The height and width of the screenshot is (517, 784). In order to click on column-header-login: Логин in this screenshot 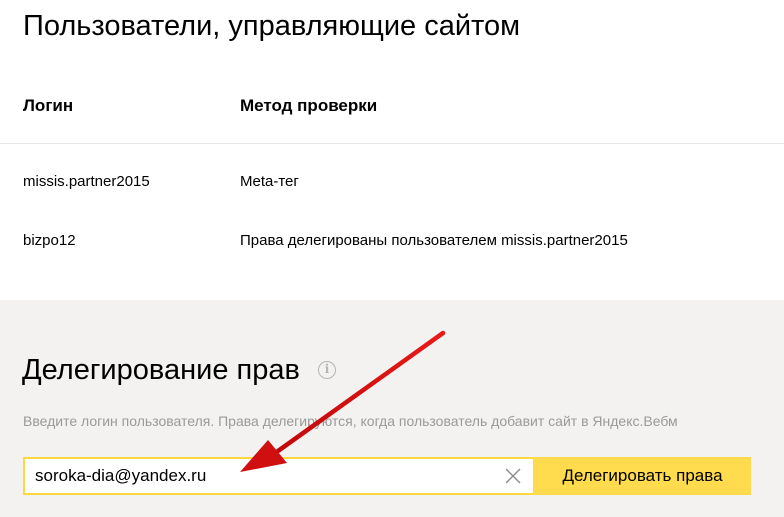, I will do `click(48, 105)`.